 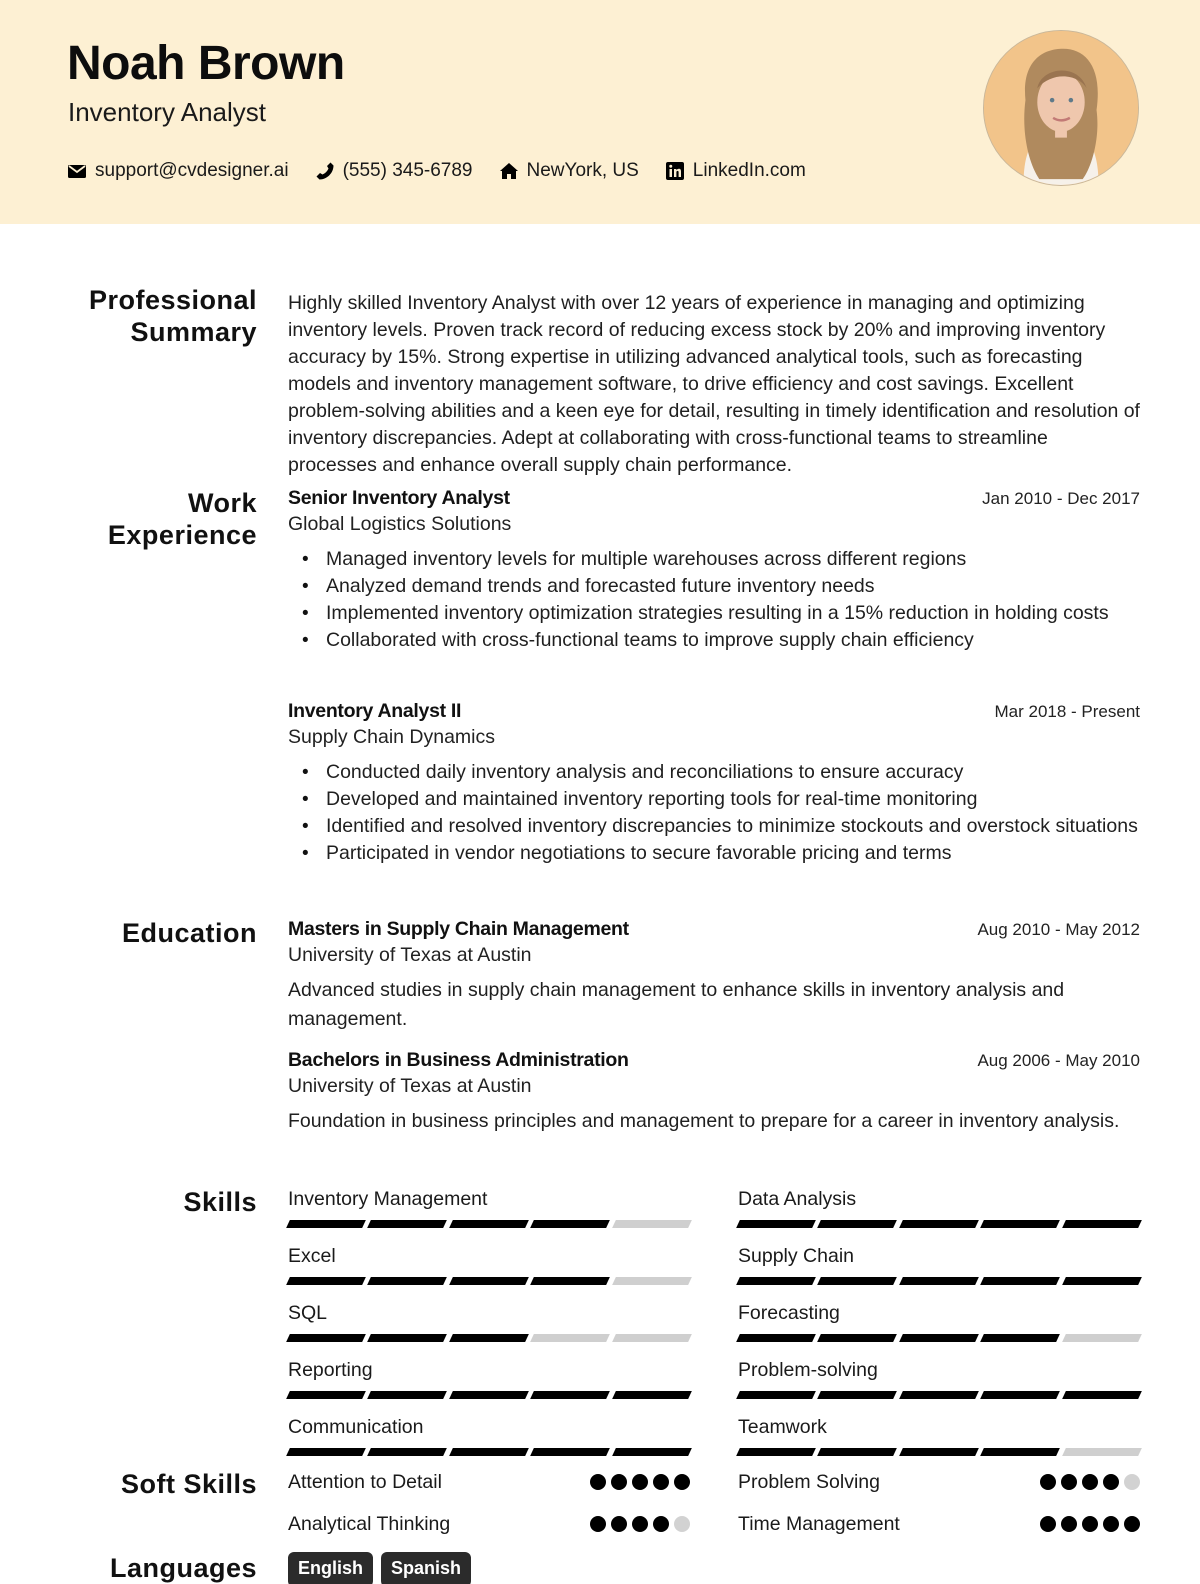 What do you see at coordinates (399, 498) in the screenshot?
I see `job-title: Senior Inventory Analyst` at bounding box center [399, 498].